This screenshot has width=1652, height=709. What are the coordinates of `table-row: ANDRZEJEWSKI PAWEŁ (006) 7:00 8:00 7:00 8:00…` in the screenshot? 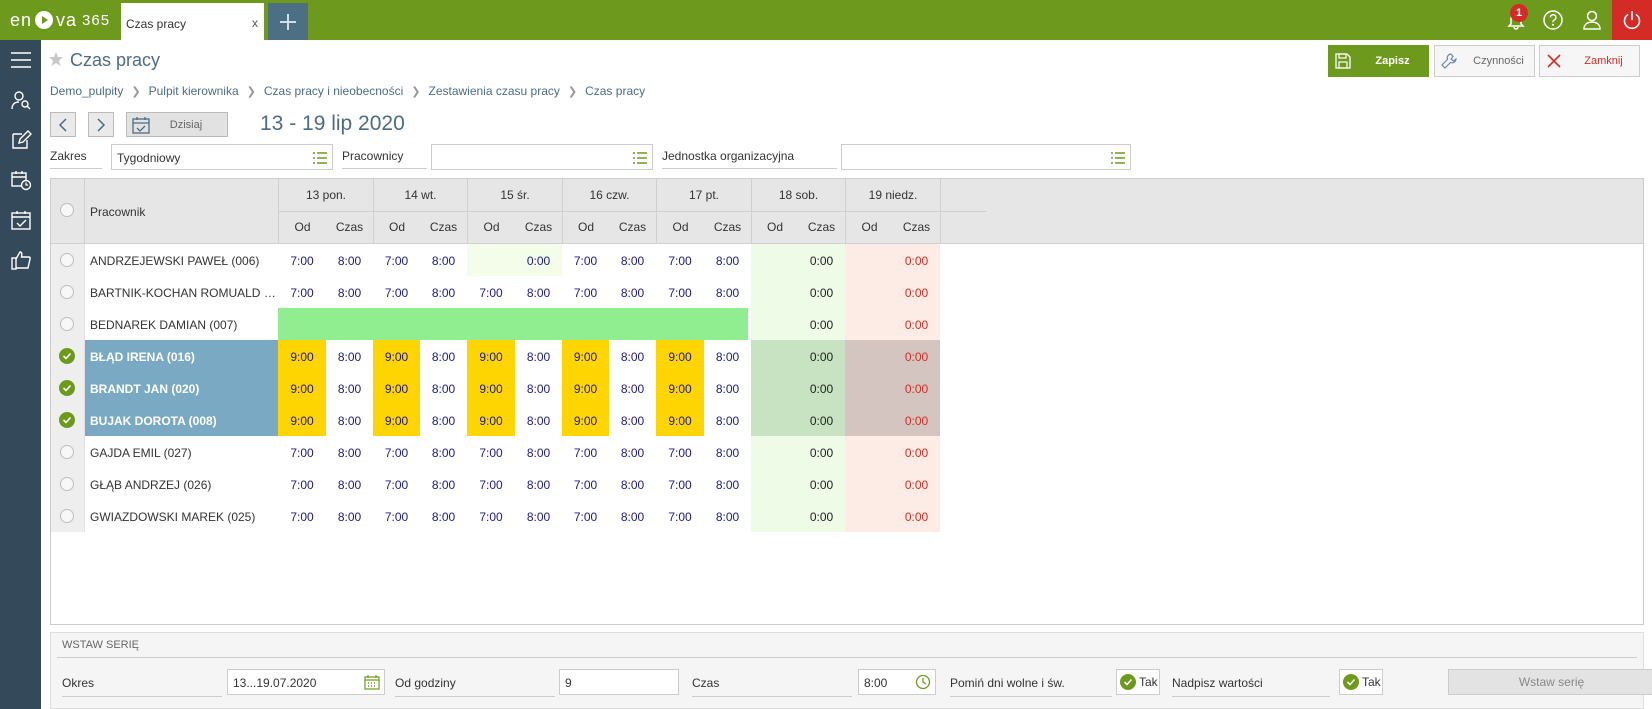 It's located at (847, 260).